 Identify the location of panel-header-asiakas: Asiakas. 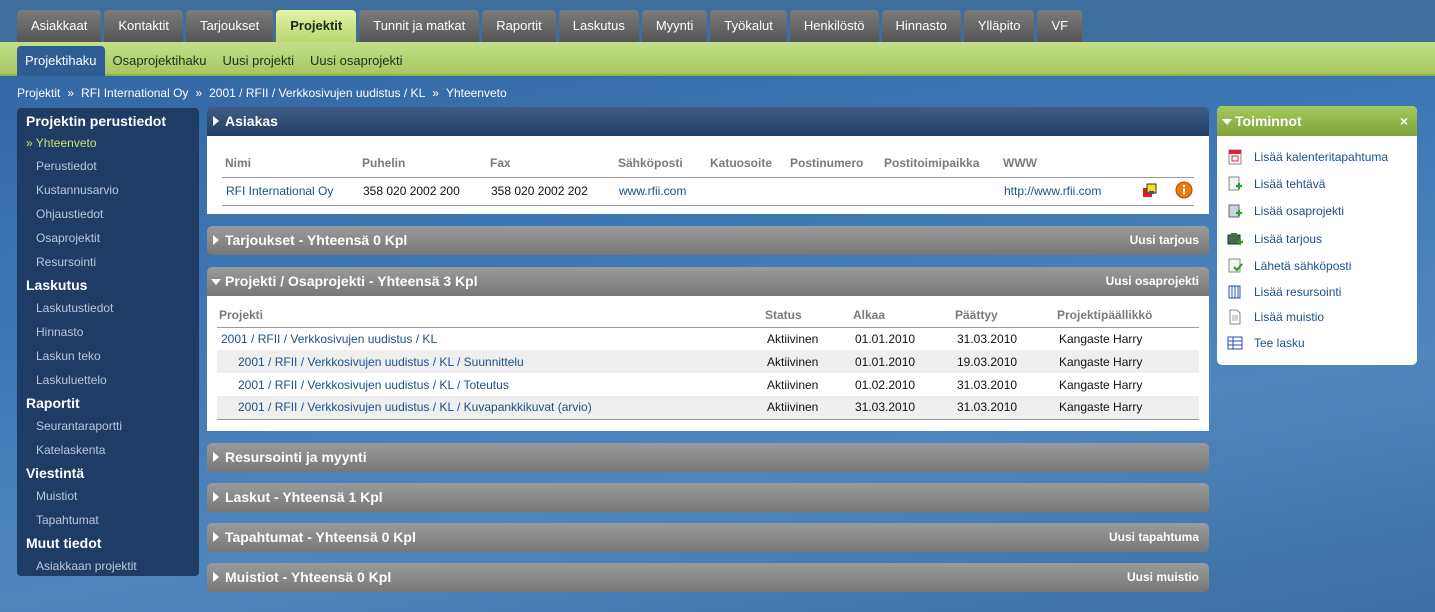
(708, 121).